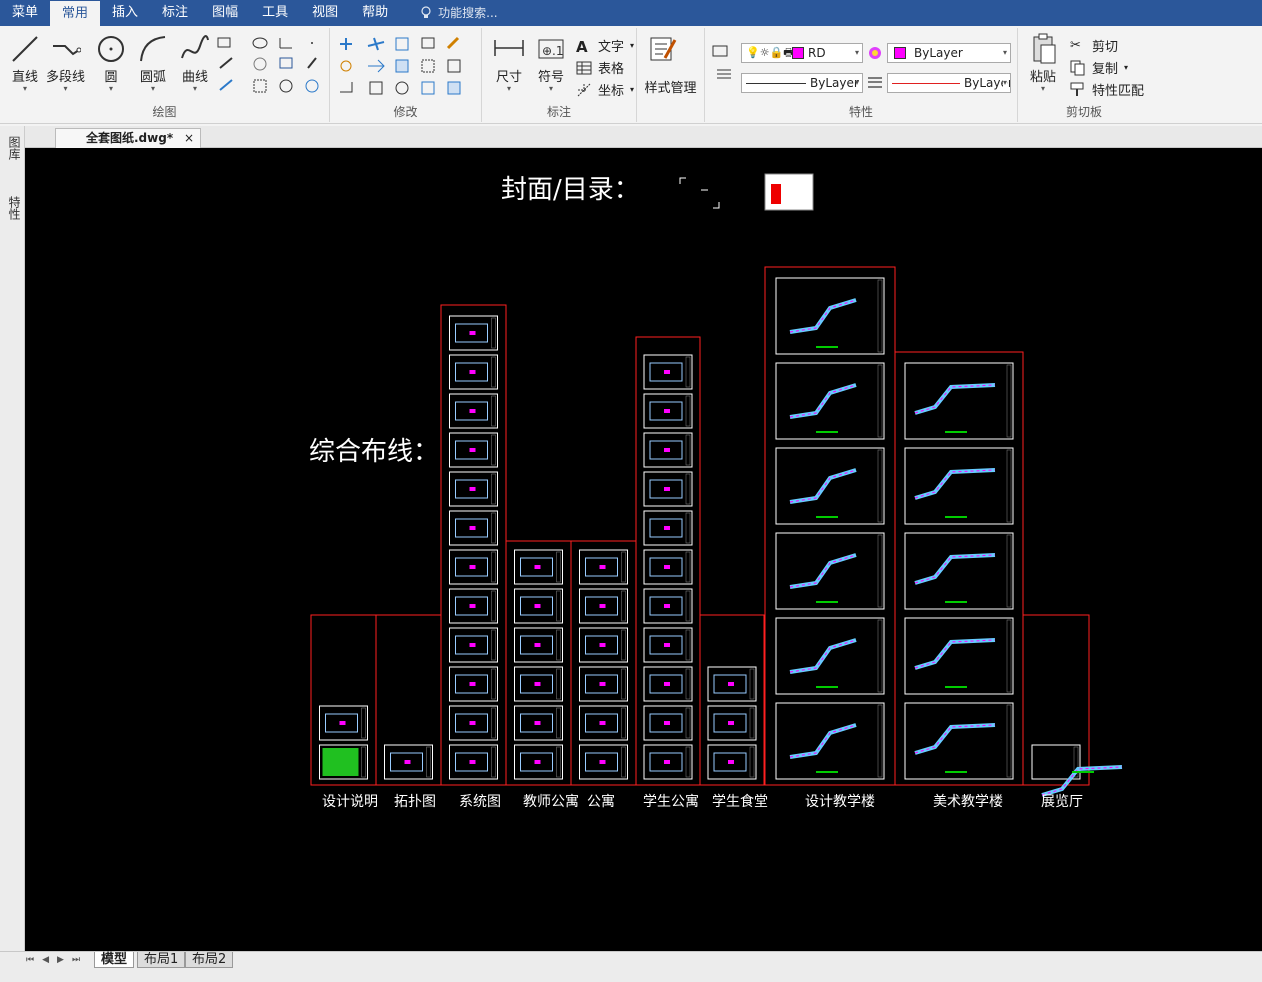  I want to click on cover-thumb-marker, so click(699, 193).